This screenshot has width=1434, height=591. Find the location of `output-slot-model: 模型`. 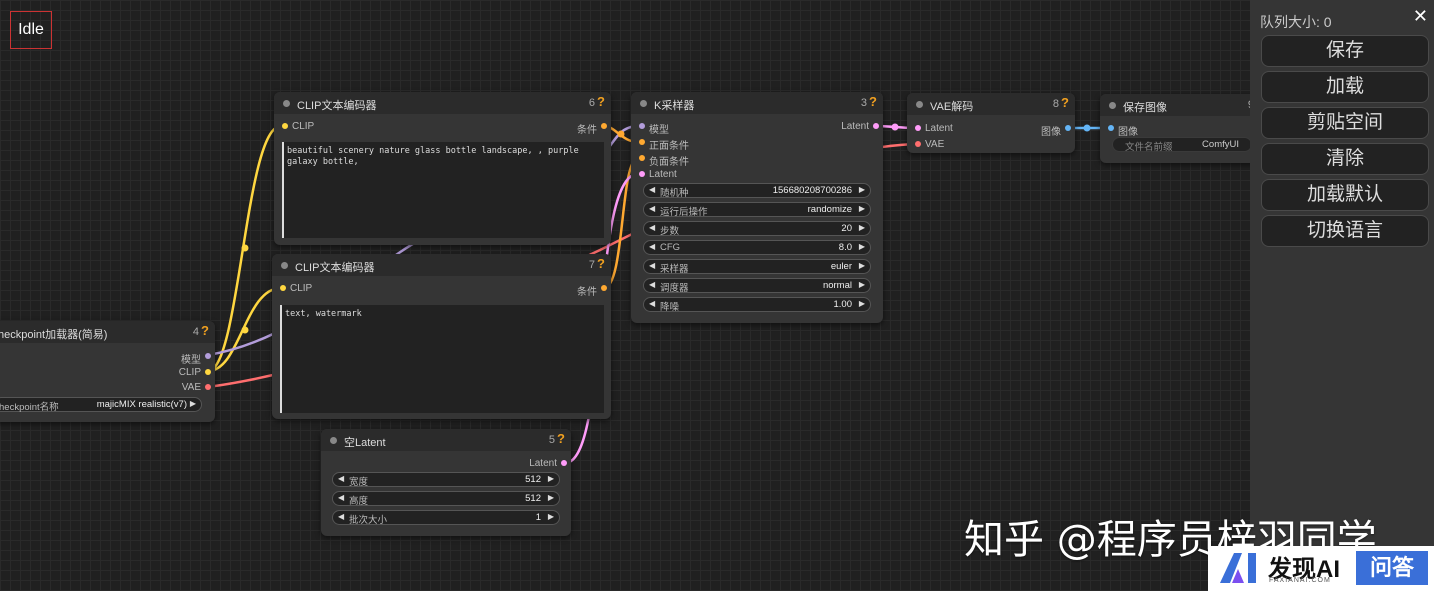

output-slot-model: 模型 is located at coordinates (198, 358).